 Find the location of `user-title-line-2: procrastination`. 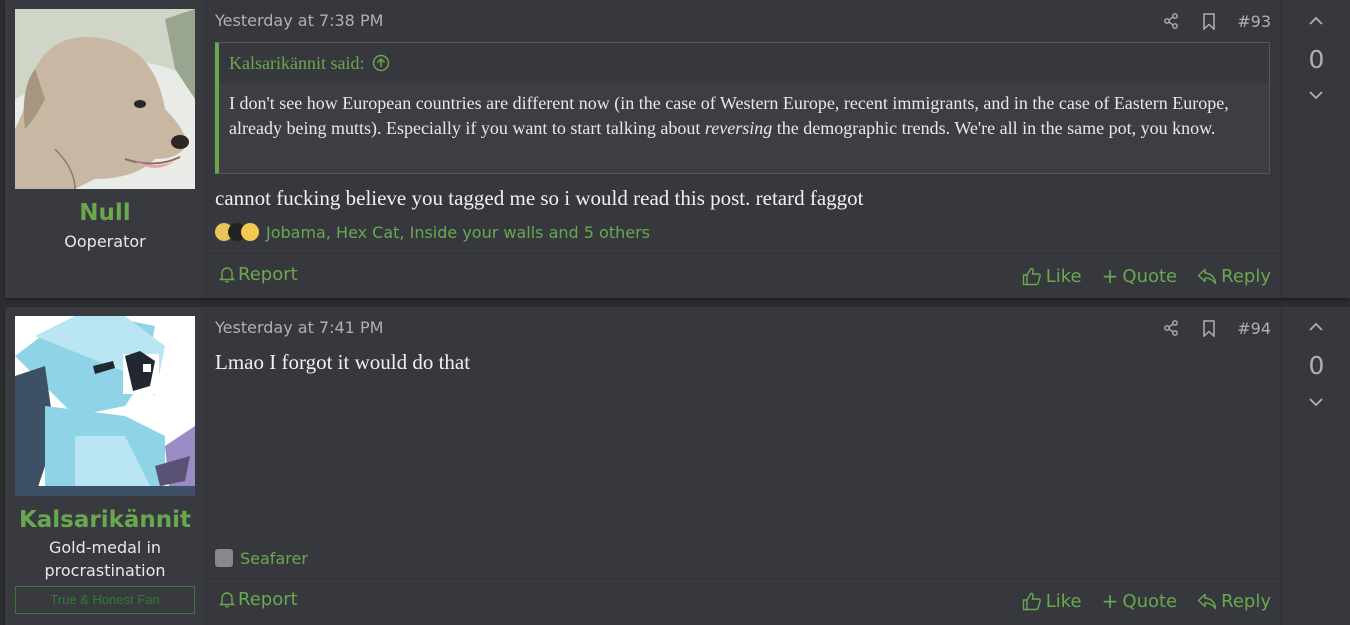

user-title-line-2: procrastination is located at coordinates (105, 570).